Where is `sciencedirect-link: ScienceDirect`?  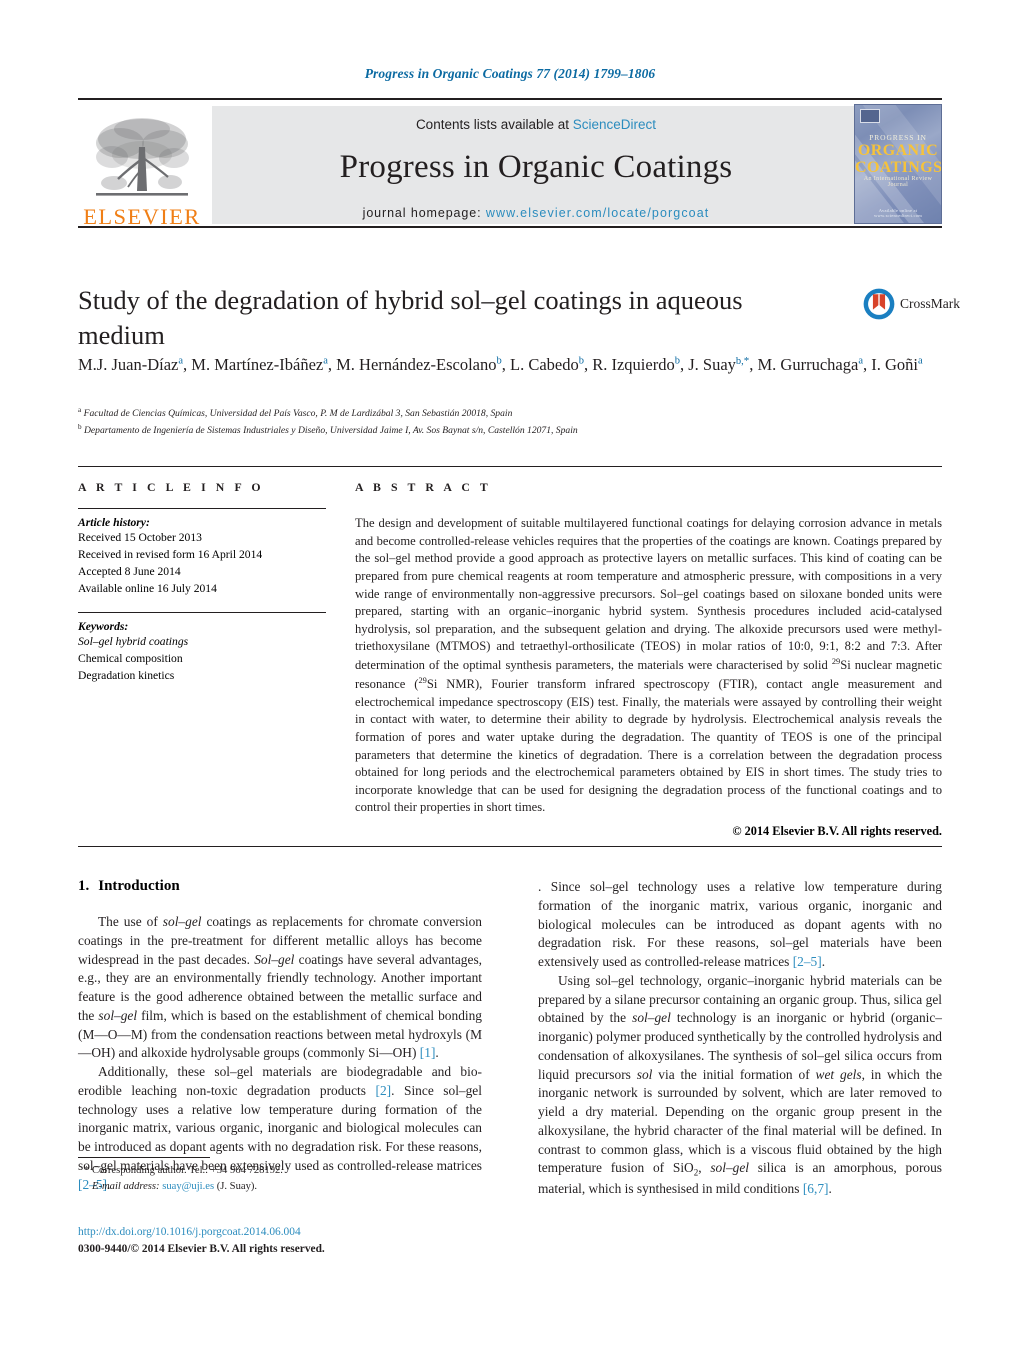 sciencedirect-link: ScienceDirect is located at coordinates (614, 124).